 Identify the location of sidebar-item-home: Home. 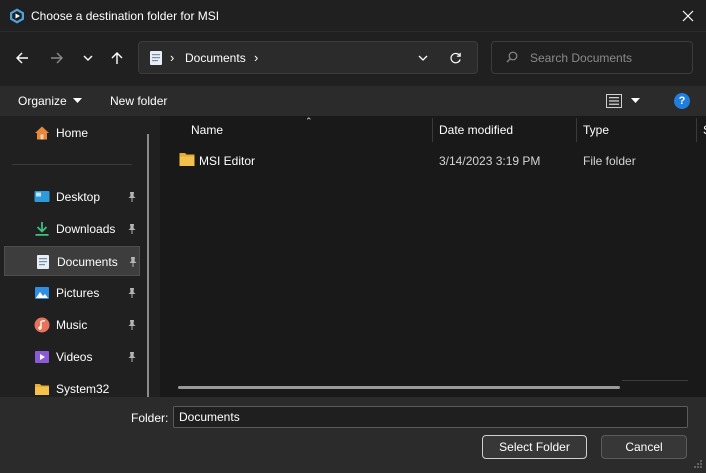
(72, 133).